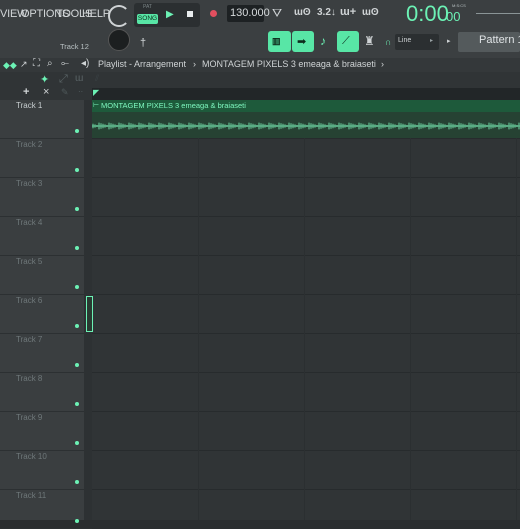  I want to click on track-header: Track 8, so click(46, 392).